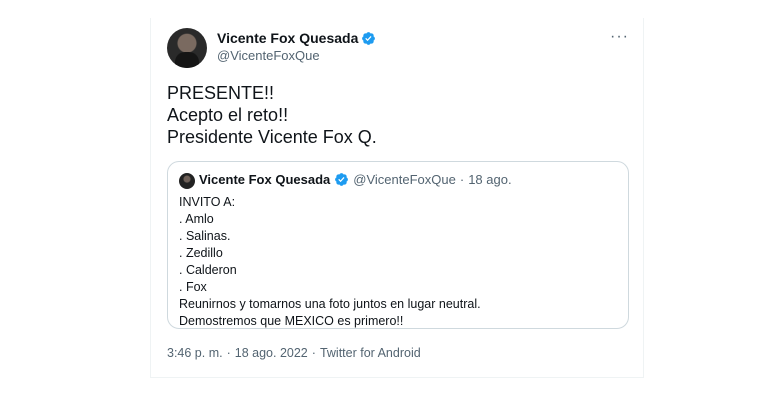 Image resolution: width=768 pixels, height=400 pixels. Describe the element at coordinates (187, 48) in the screenshot. I see `author-avatar` at that location.